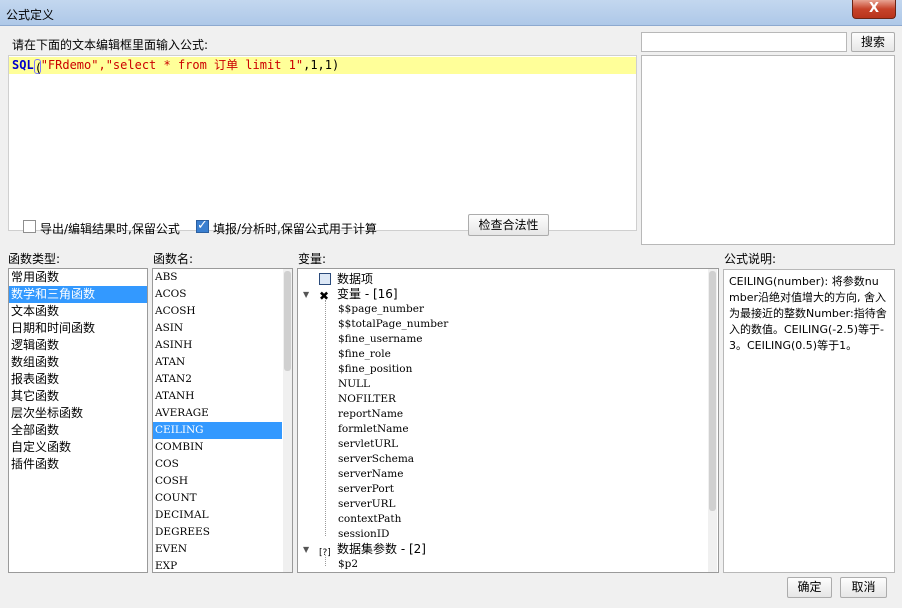 The height and width of the screenshot is (608, 902). Describe the element at coordinates (37, 67) in the screenshot. I see `bracket-match-indicator: (` at that location.